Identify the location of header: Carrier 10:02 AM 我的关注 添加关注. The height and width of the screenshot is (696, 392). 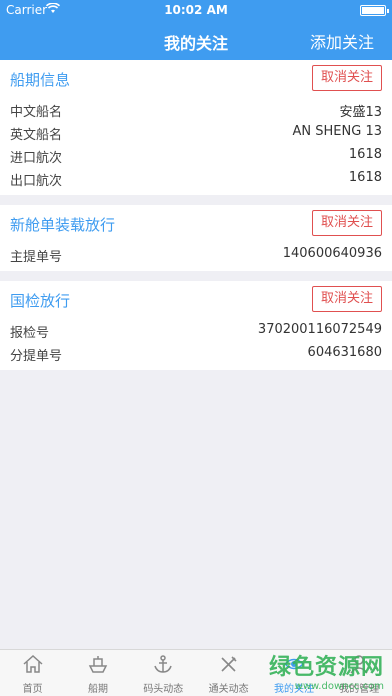
(196, 30).